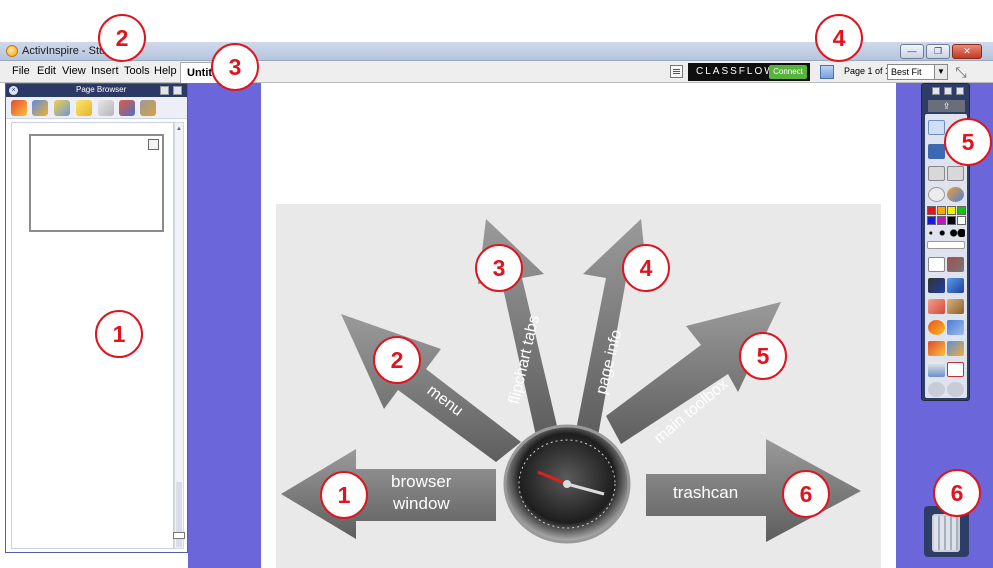 This screenshot has width=993, height=568. What do you see at coordinates (119, 334) in the screenshot?
I see `callout-1-browser: 1` at bounding box center [119, 334].